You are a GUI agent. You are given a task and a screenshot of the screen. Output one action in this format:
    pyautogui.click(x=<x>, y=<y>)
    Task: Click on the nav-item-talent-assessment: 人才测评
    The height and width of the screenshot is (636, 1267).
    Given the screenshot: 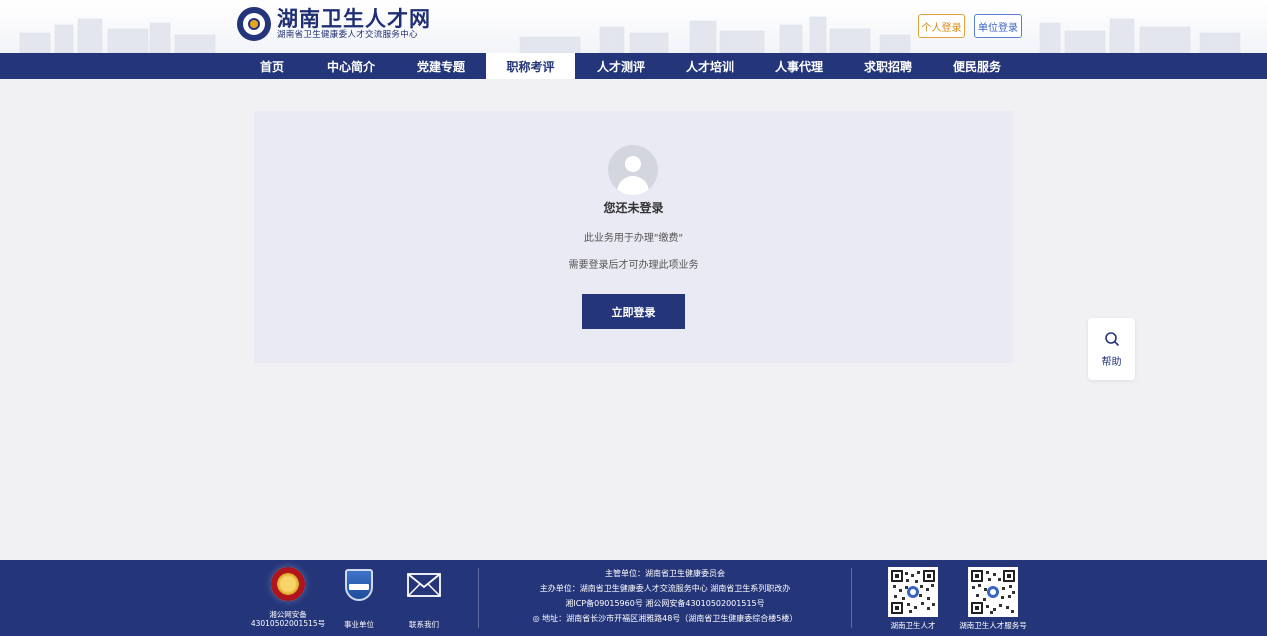 What is the action you would take?
    pyautogui.click(x=621, y=66)
    